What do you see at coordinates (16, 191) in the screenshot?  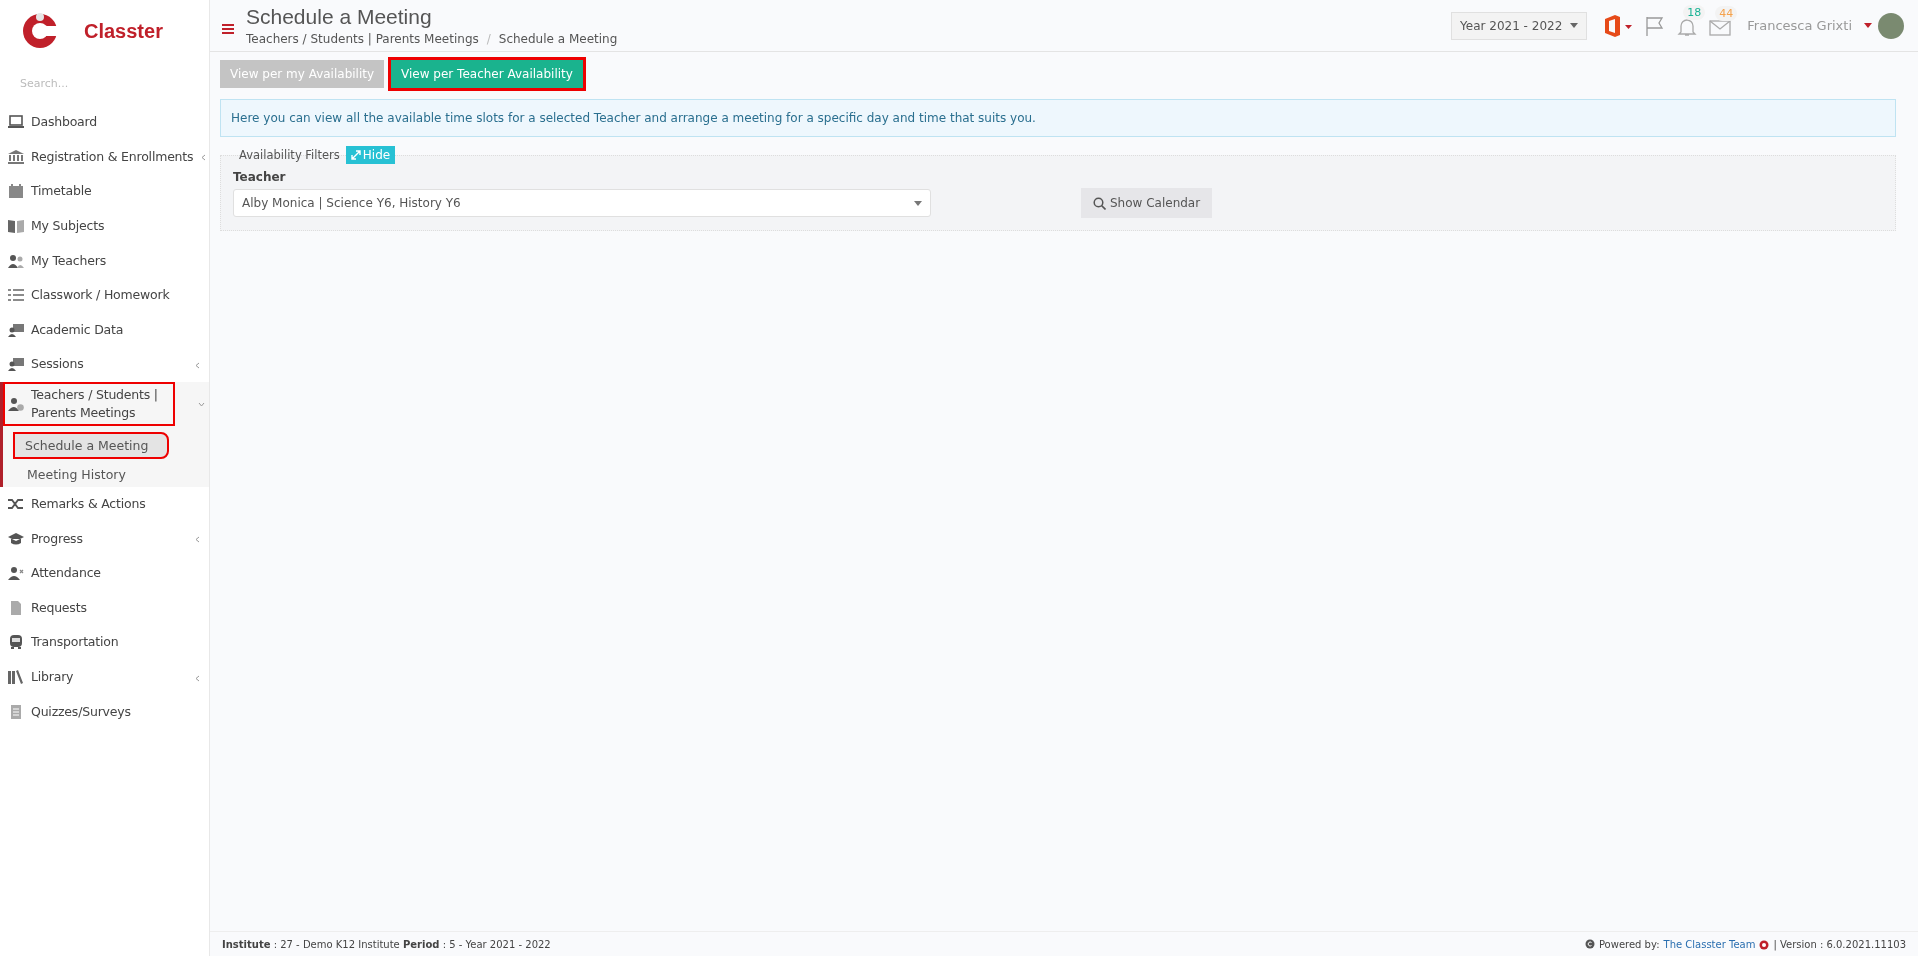 I see `calendar-icon` at bounding box center [16, 191].